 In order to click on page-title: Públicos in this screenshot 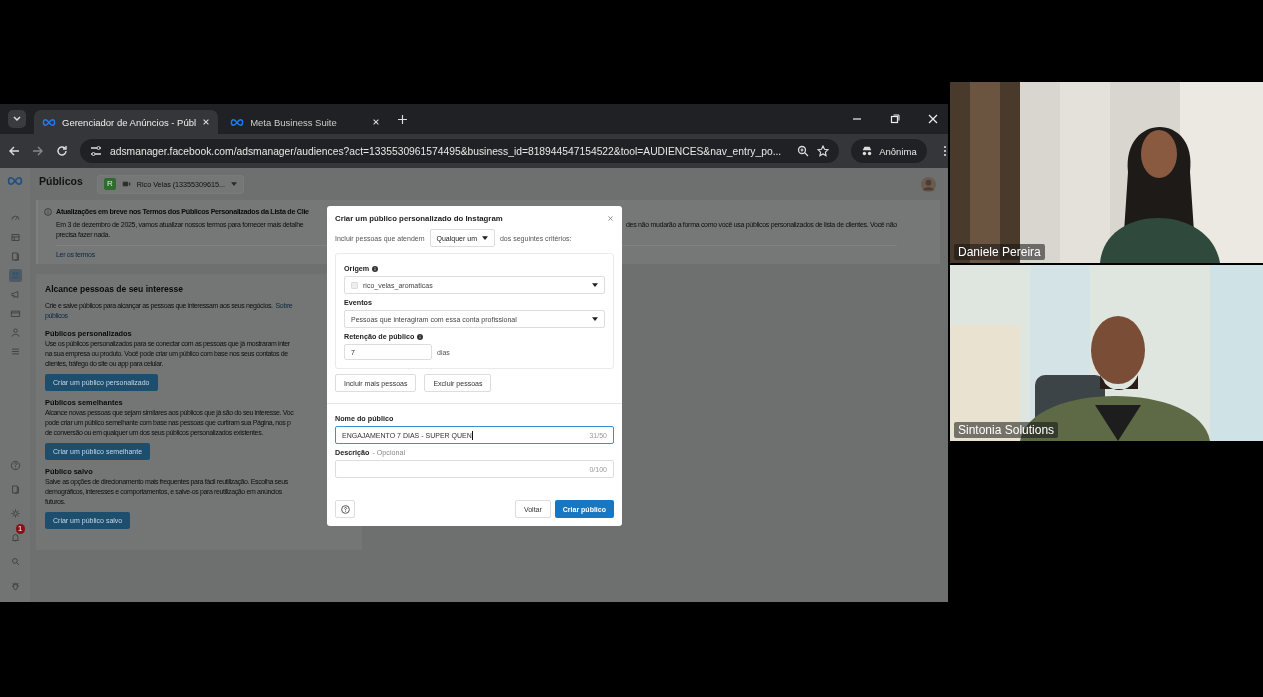, I will do `click(61, 181)`.